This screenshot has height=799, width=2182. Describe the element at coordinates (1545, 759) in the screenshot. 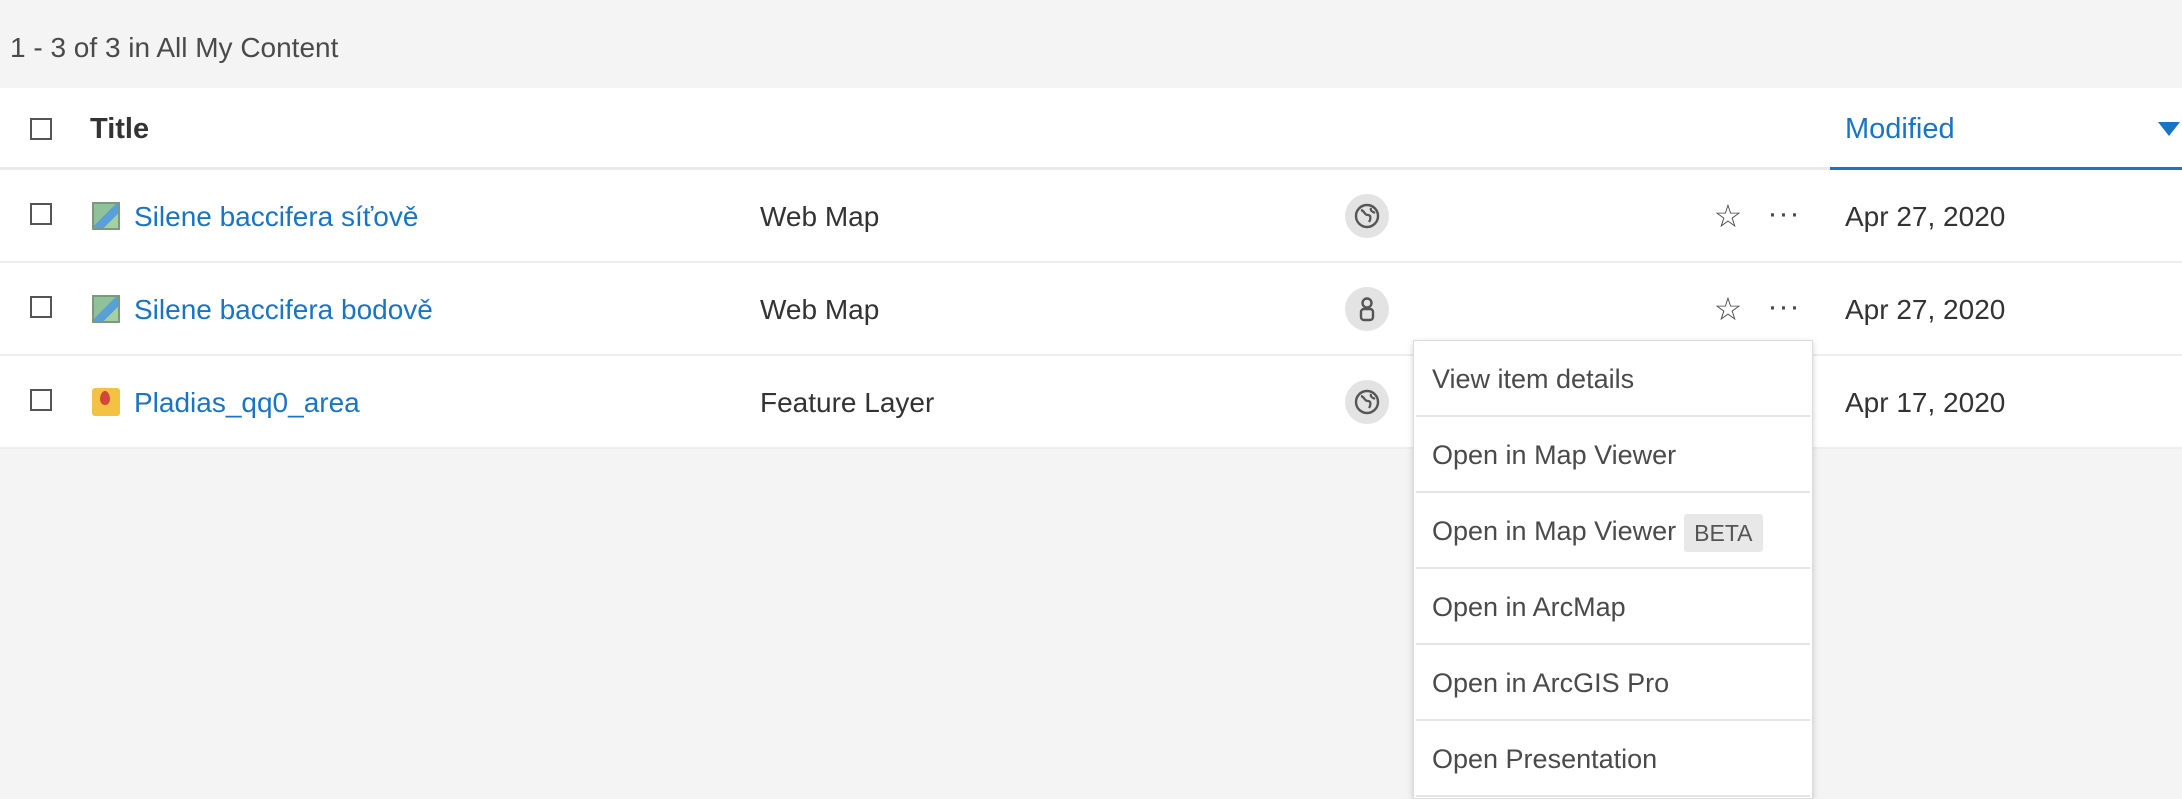

I see `menu-item-label: Open Presentation` at that location.